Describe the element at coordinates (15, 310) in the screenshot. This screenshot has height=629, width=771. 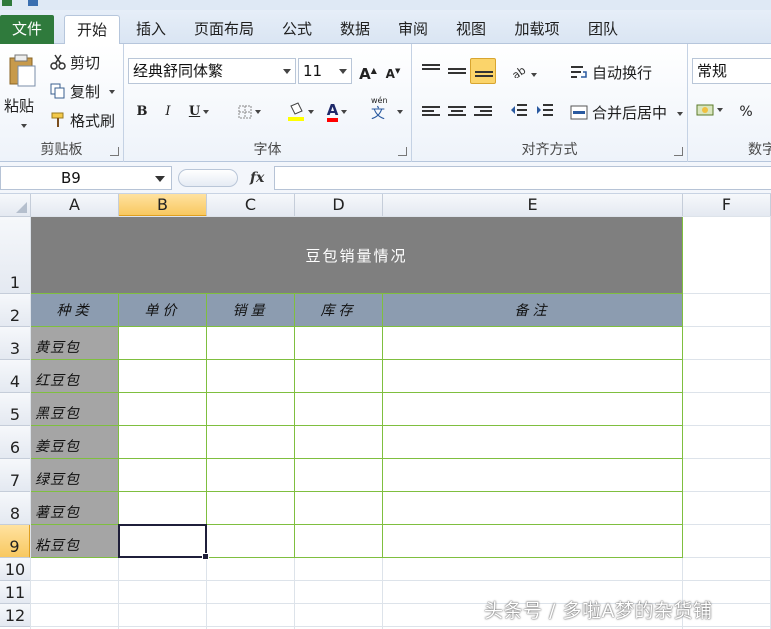
I see `row-header-2: 2` at that location.